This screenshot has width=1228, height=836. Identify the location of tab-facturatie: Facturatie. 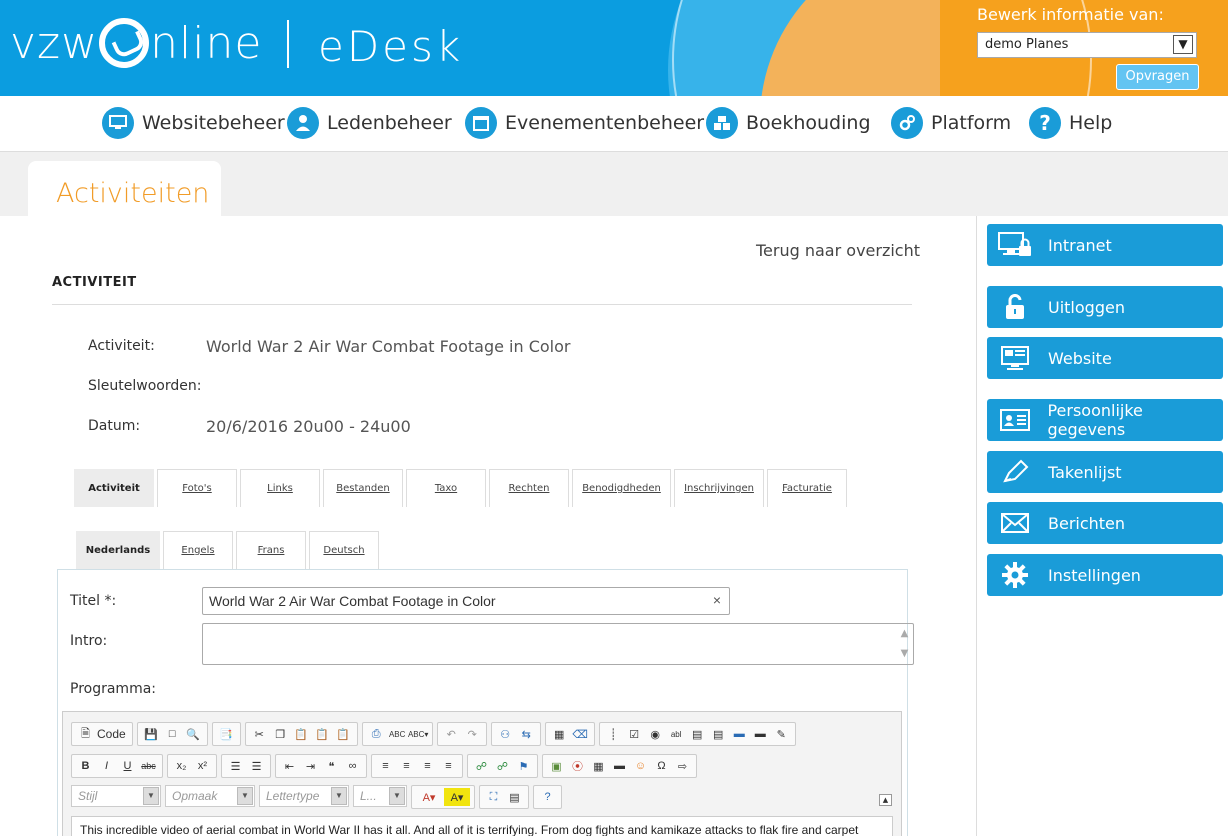
(807, 488).